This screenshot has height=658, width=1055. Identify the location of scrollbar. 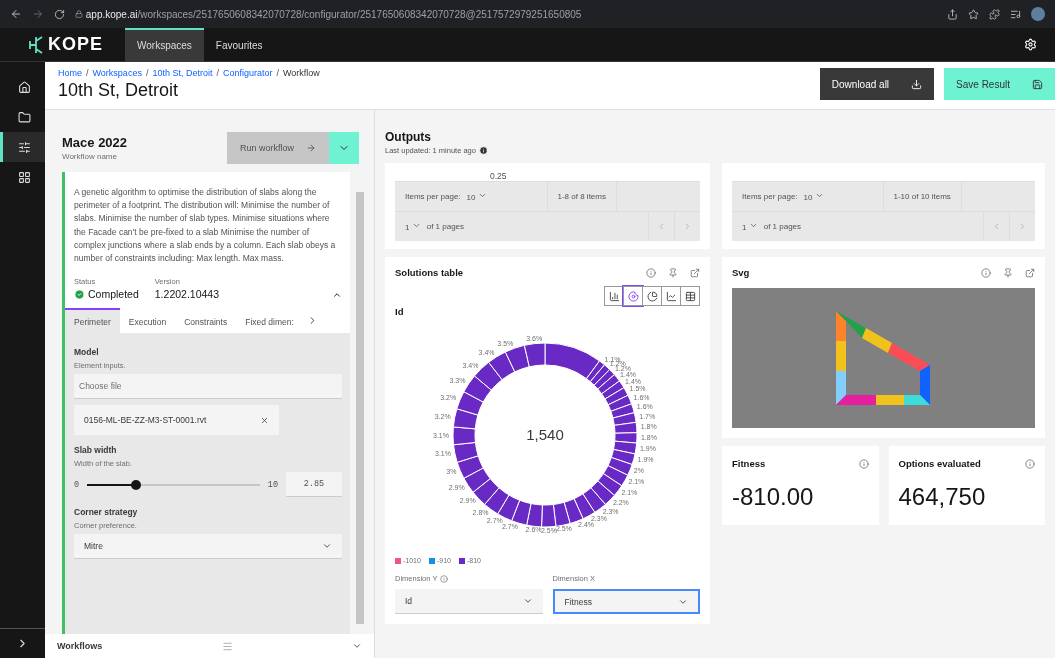
(360, 408).